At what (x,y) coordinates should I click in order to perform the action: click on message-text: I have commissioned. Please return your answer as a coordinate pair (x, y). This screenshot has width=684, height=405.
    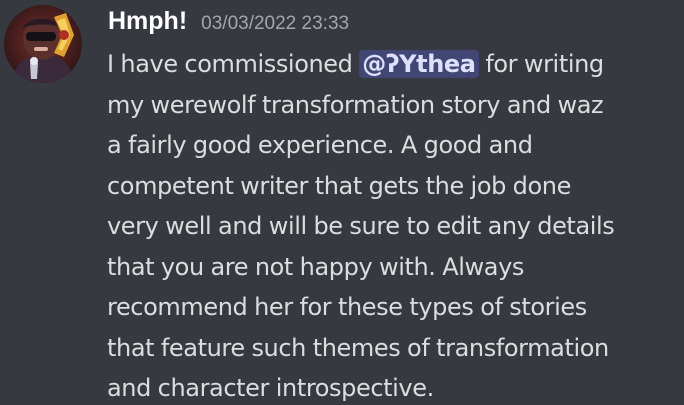
    Looking at the image, I should click on (233, 64).